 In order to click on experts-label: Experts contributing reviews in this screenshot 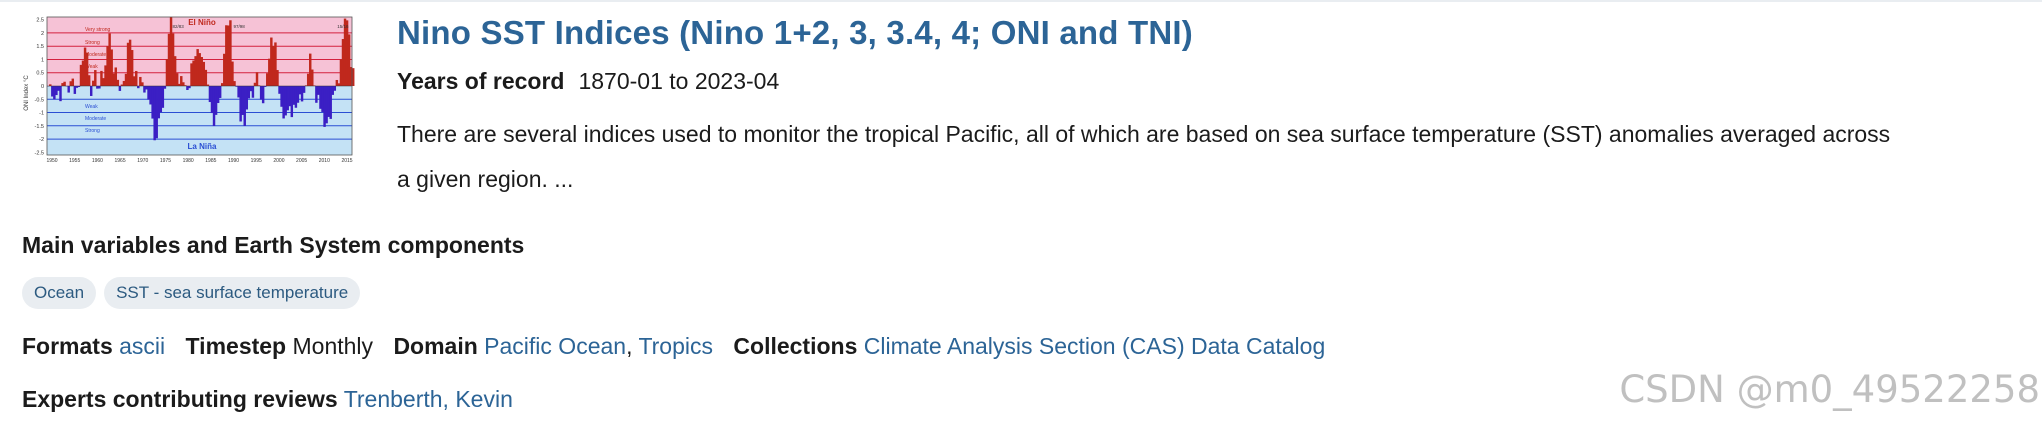, I will do `click(180, 399)`.